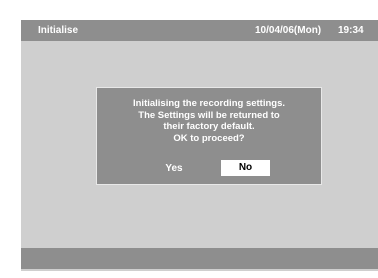 Image resolution: width=378 pixels, height=278 pixels. I want to click on message-line: OK to proceed?, so click(209, 138).